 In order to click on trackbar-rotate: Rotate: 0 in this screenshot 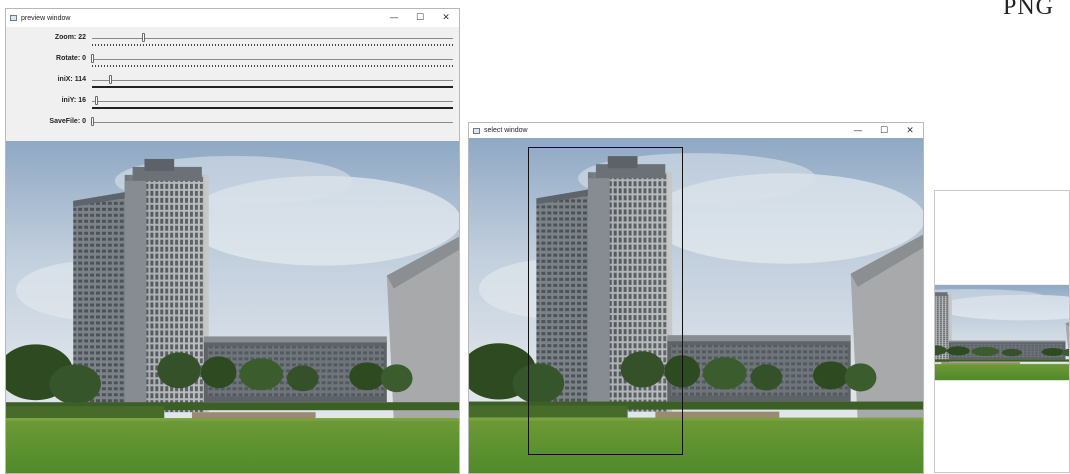, I will do `click(232, 61)`.